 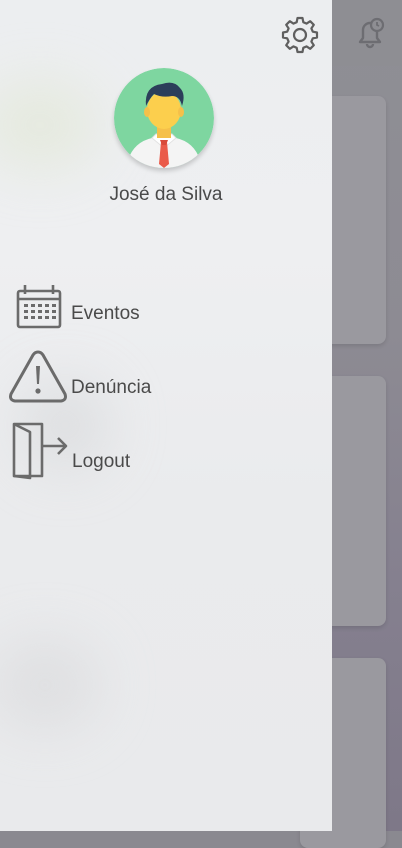 I want to click on menu-item-eventos: Eventos, so click(x=158, y=313).